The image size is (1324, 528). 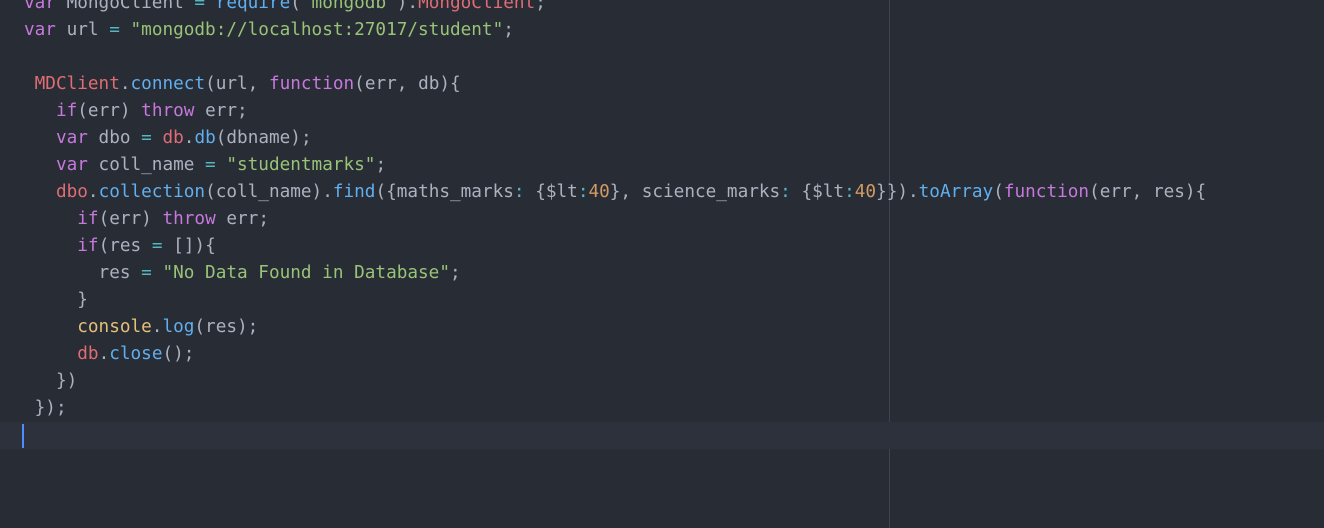 What do you see at coordinates (178, 327) in the screenshot?
I see `code-token: log` at bounding box center [178, 327].